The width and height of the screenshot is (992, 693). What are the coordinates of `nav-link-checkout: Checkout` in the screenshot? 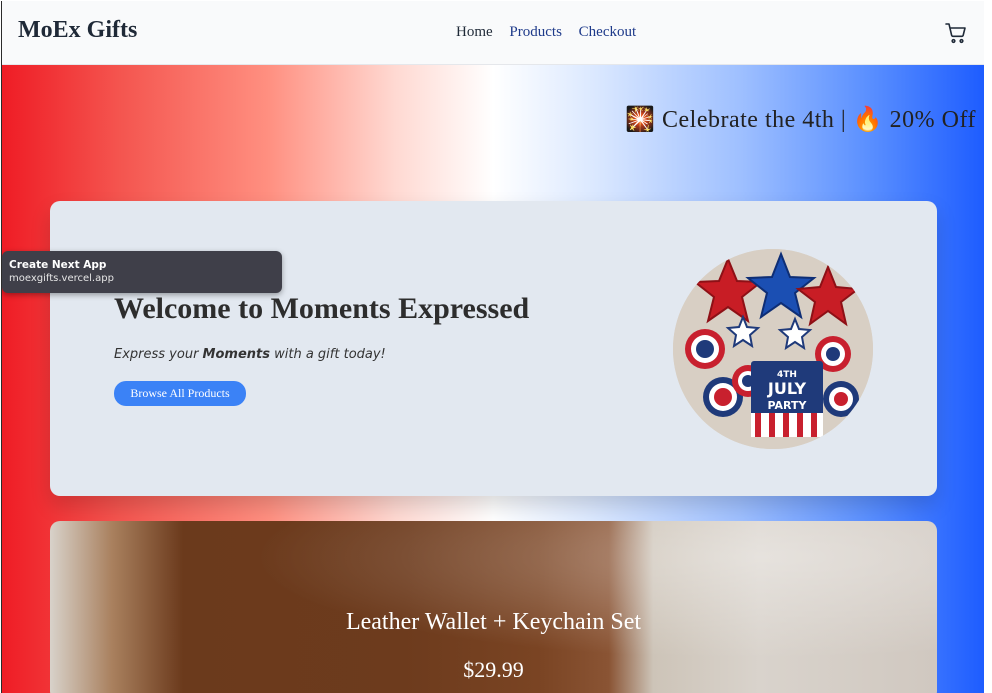 It's located at (608, 32).